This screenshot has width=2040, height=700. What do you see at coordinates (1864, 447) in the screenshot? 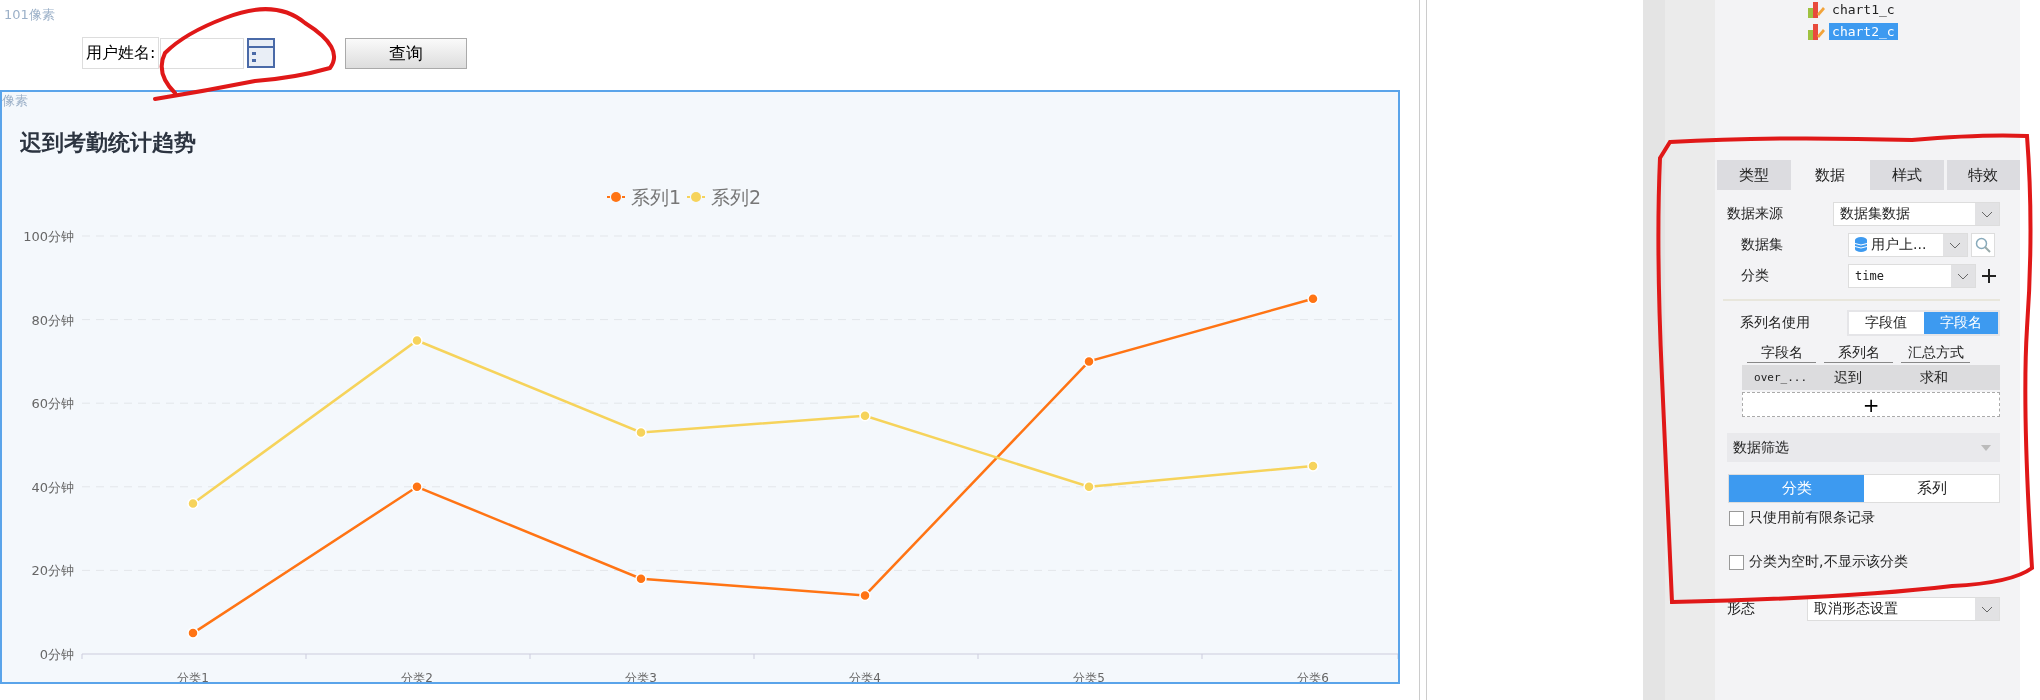
I see `filter-header: 数据筛选` at bounding box center [1864, 447].